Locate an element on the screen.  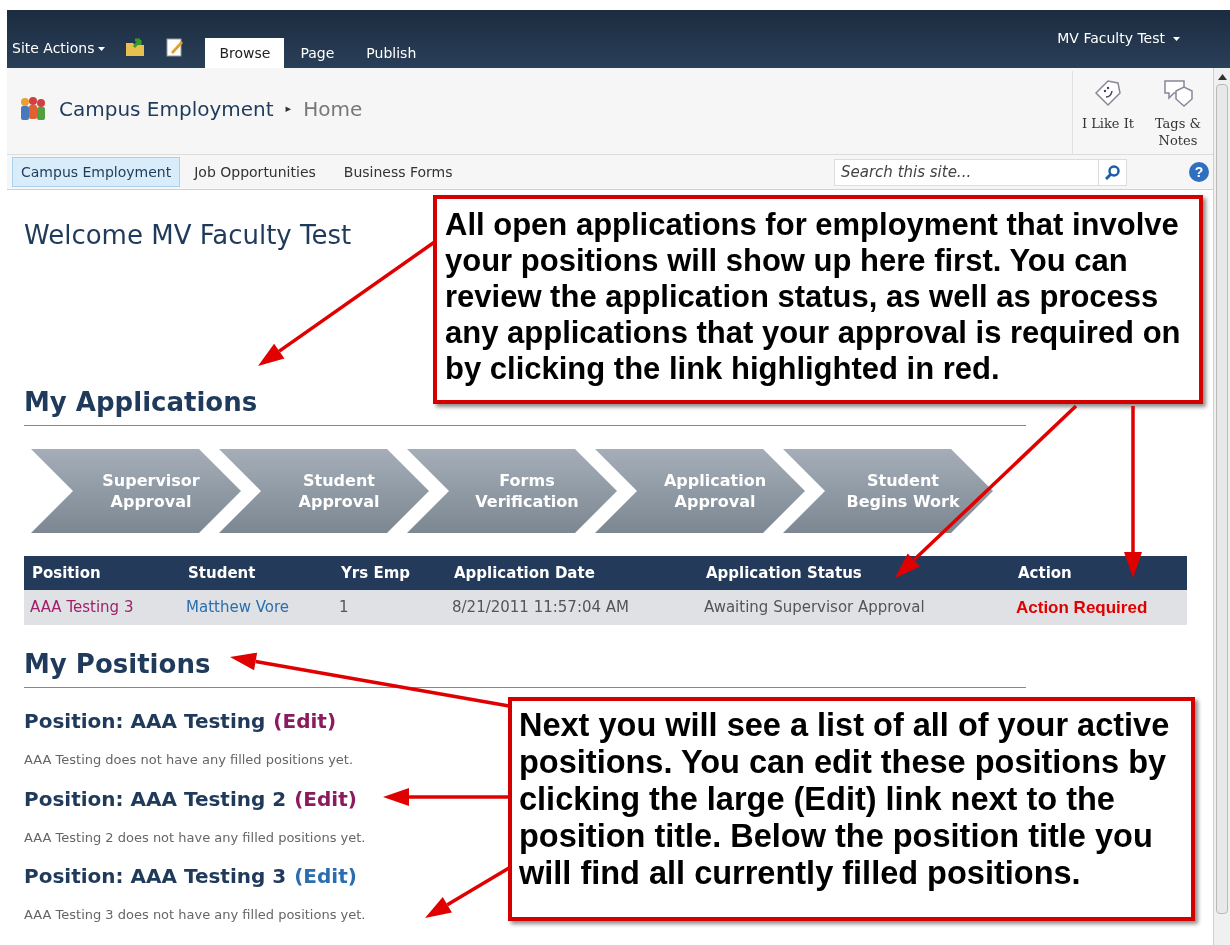
action-required-link: Action Required is located at coordinates (1098, 607).